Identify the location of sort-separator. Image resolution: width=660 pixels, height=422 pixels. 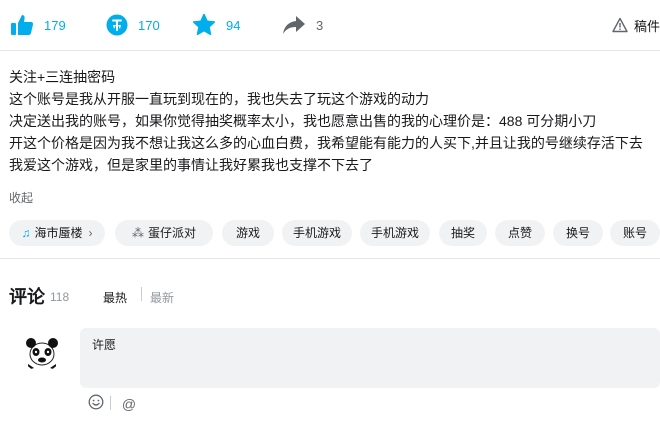
(141, 294).